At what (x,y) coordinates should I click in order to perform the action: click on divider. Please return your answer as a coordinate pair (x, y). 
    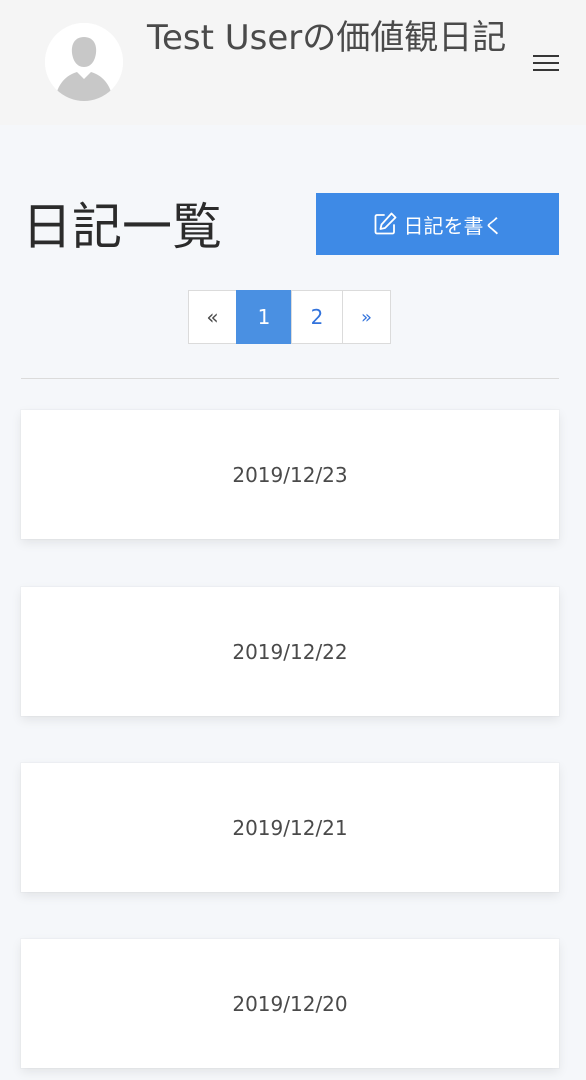
    Looking at the image, I should click on (290, 378).